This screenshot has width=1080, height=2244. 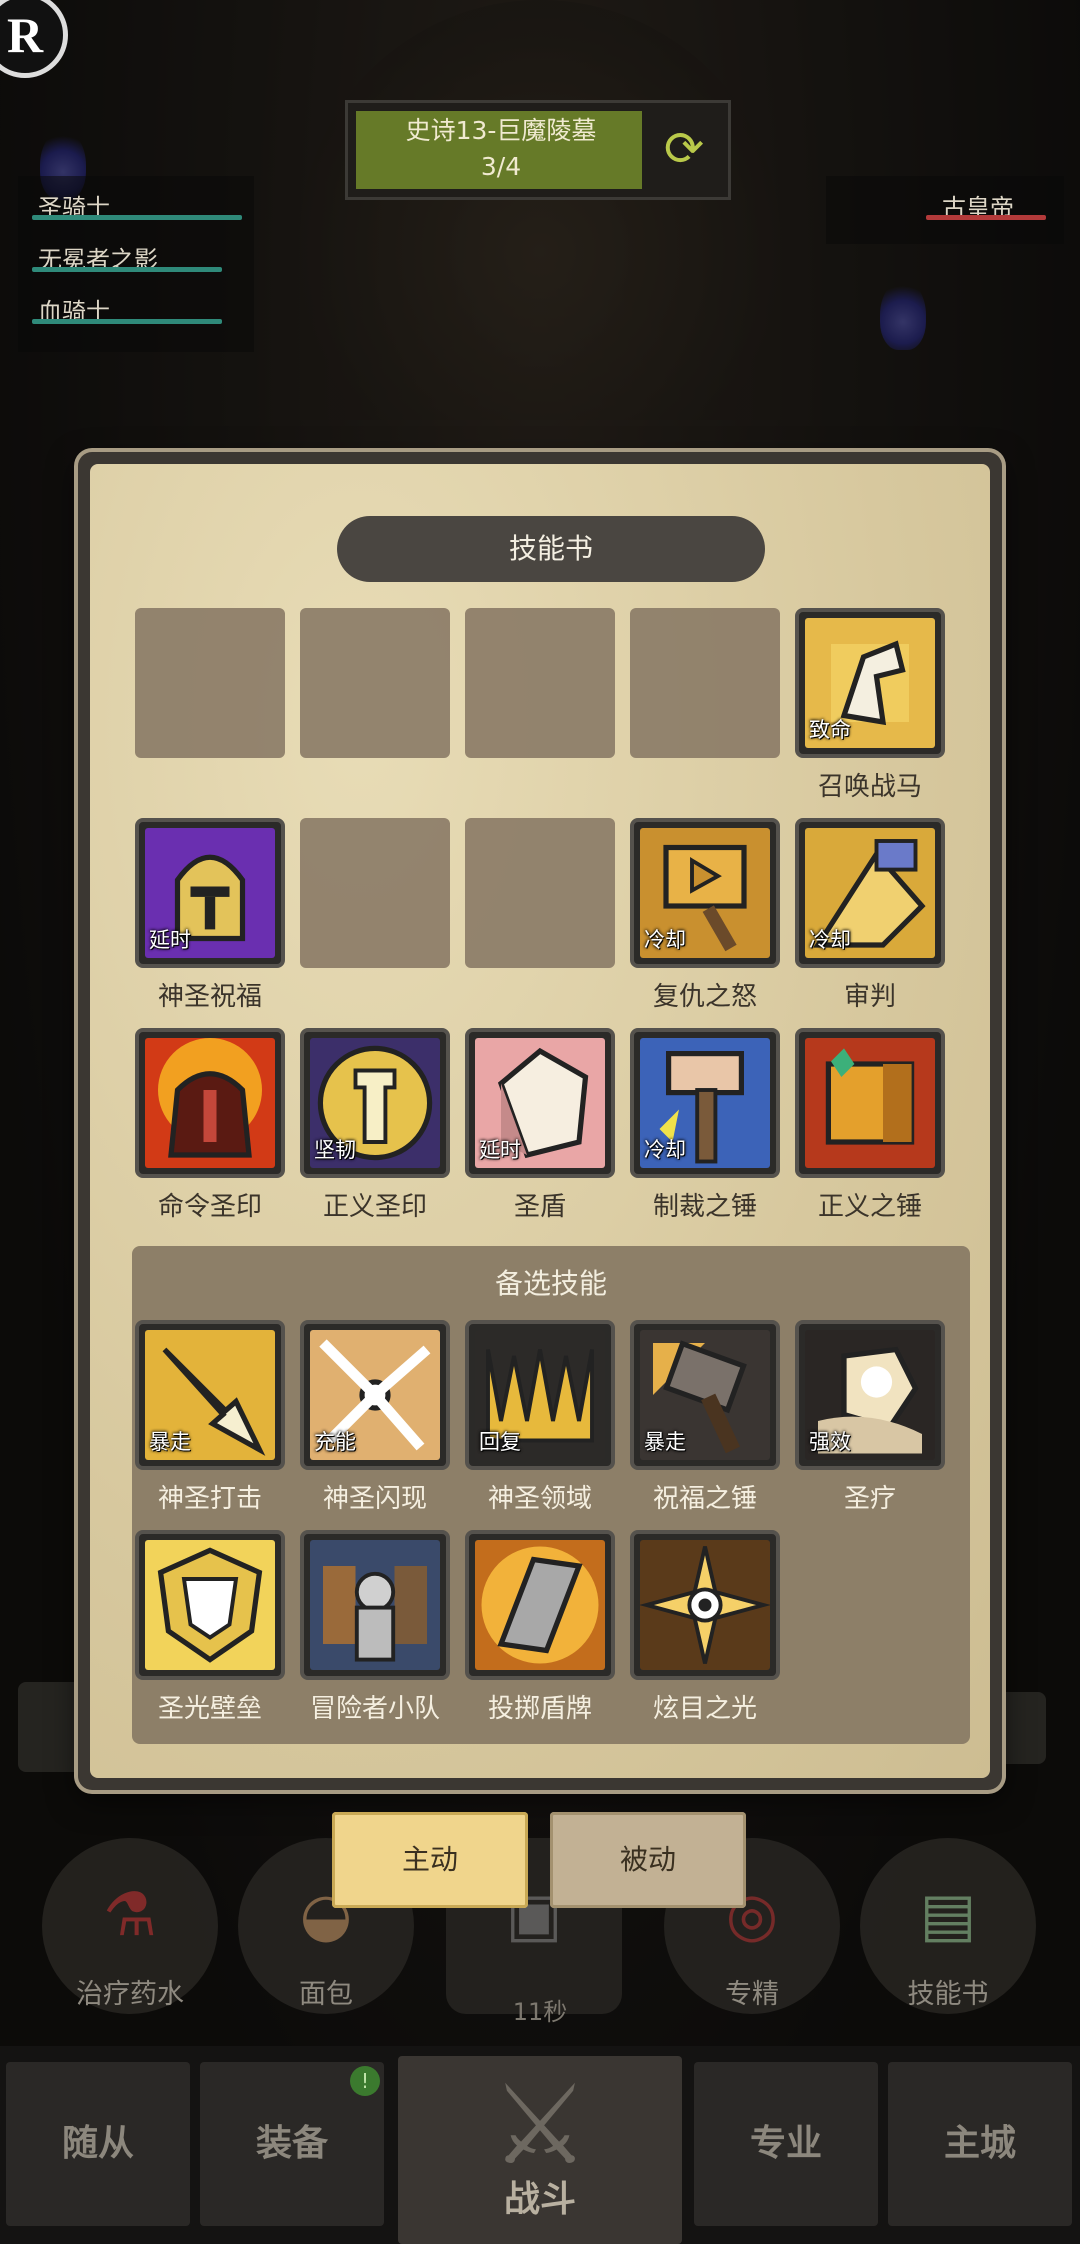 I want to click on item-skillbook-label: 技能书, so click(x=948, y=1994).